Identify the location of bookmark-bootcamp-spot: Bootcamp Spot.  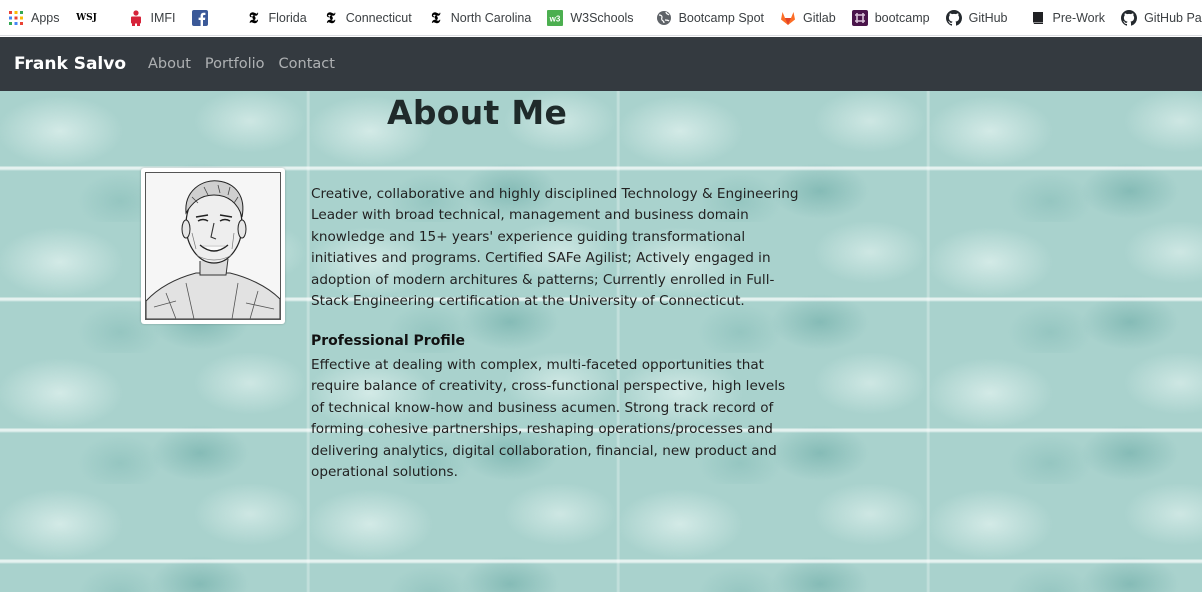
(710, 17).